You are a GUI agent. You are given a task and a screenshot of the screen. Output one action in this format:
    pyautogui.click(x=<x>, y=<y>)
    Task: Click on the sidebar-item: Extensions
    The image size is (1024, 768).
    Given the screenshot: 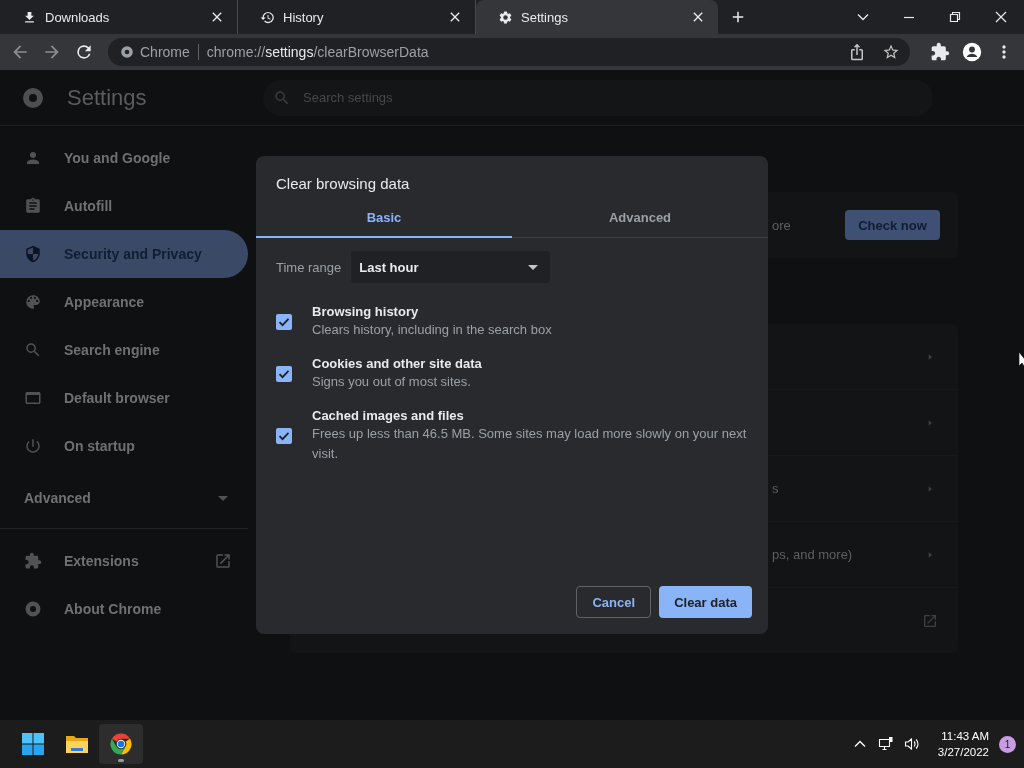 What is the action you would take?
    pyautogui.click(x=124, y=561)
    